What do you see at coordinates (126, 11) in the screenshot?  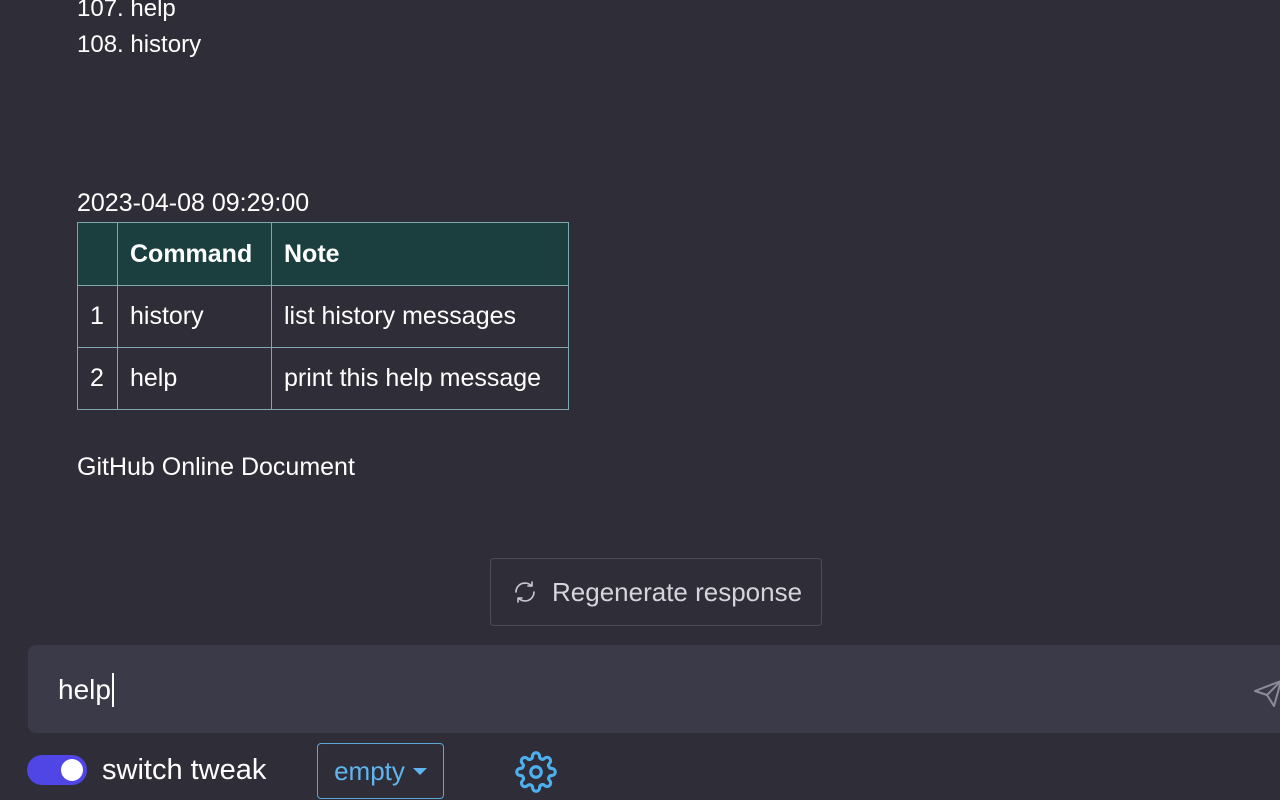 I see `history-item: 107. help` at bounding box center [126, 11].